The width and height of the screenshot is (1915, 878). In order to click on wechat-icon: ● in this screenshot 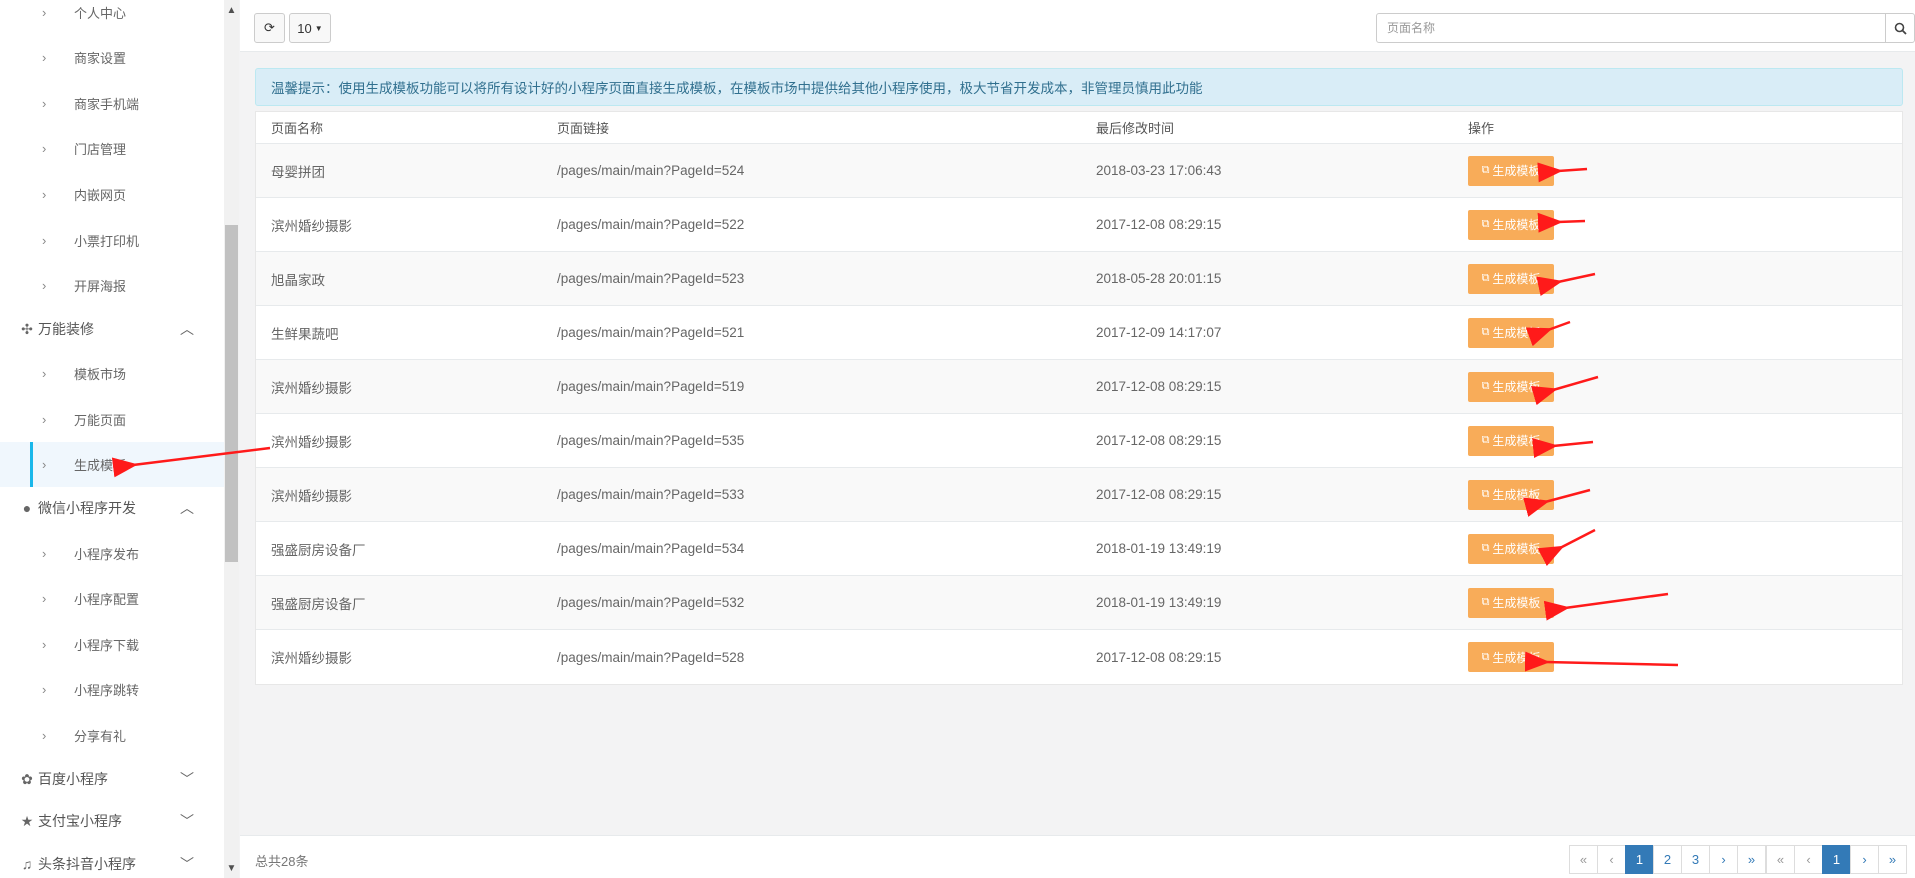, I will do `click(27, 508)`.